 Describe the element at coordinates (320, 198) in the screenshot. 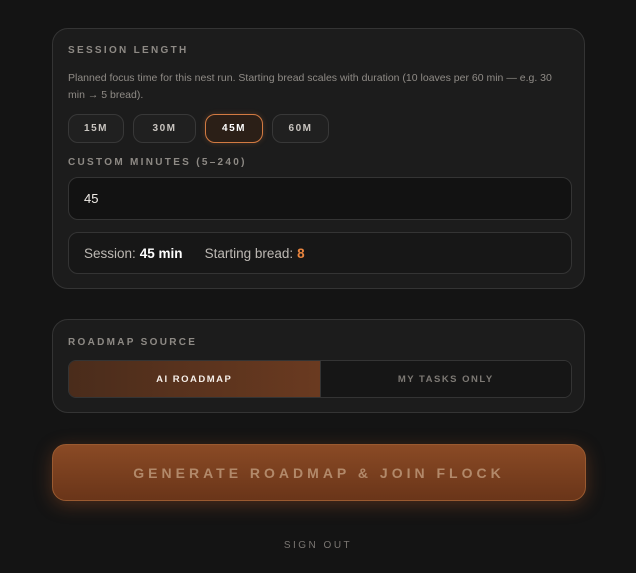

I see `custom-minutes-input: 45` at that location.